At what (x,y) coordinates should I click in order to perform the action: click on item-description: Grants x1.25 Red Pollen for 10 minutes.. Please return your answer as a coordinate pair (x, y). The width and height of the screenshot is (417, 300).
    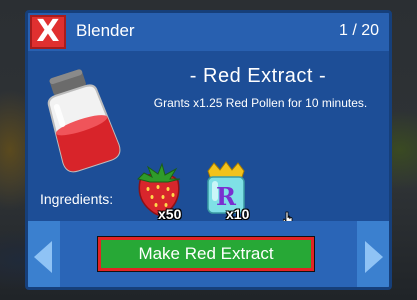
    Looking at the image, I should click on (260, 103).